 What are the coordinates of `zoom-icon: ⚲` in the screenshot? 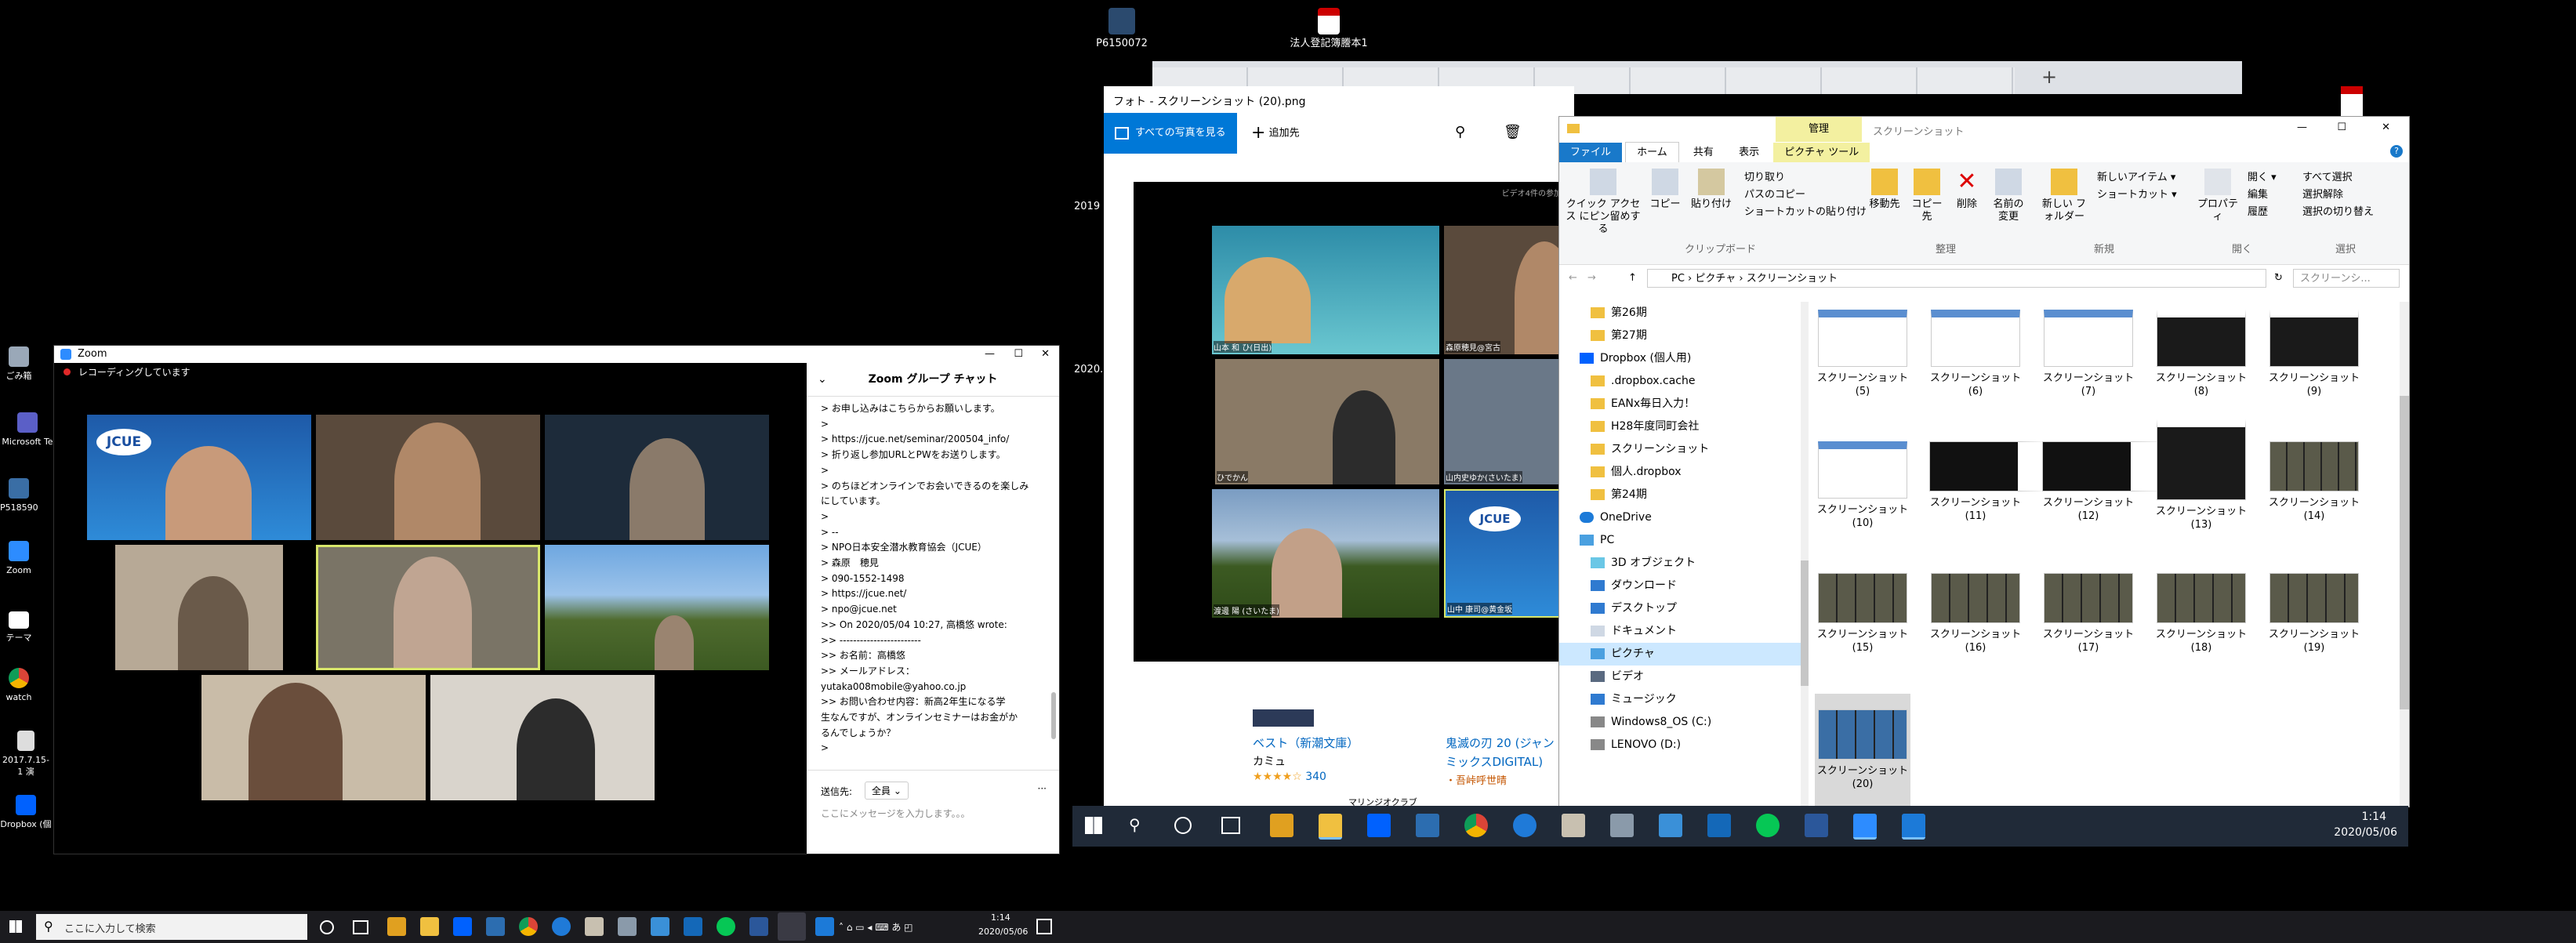 It's located at (1460, 132).